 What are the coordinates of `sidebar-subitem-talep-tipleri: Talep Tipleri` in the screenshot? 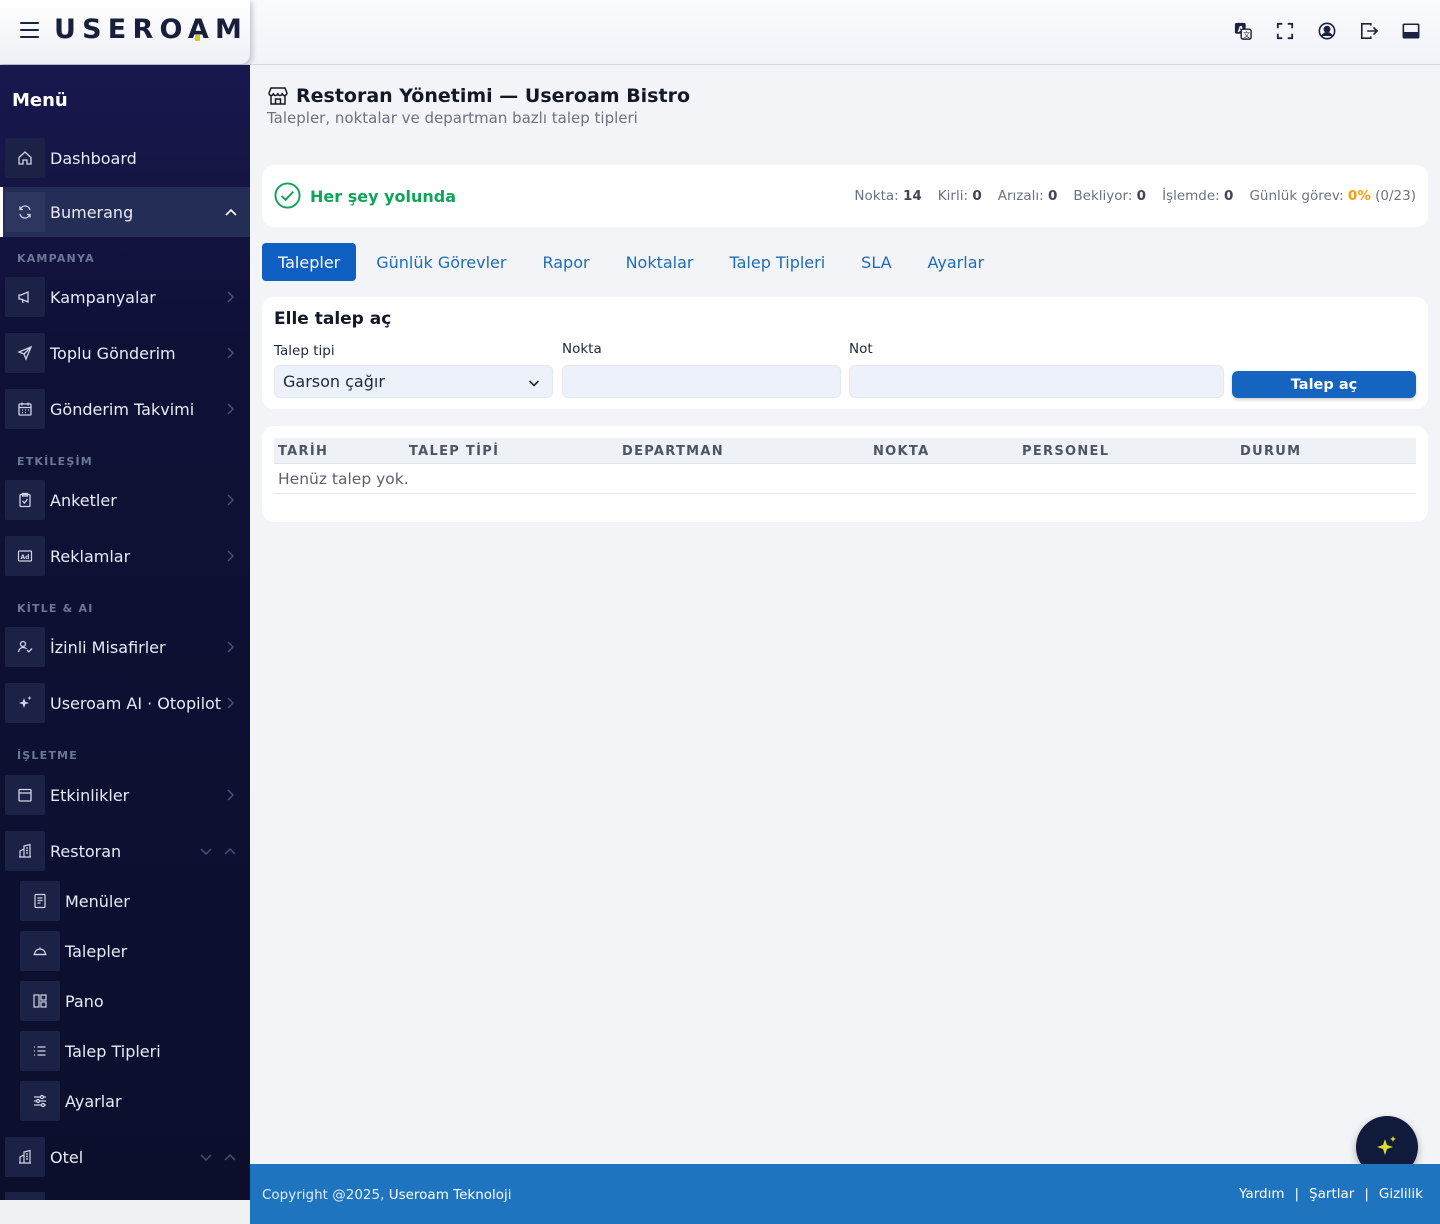 It's located at (135, 1051).